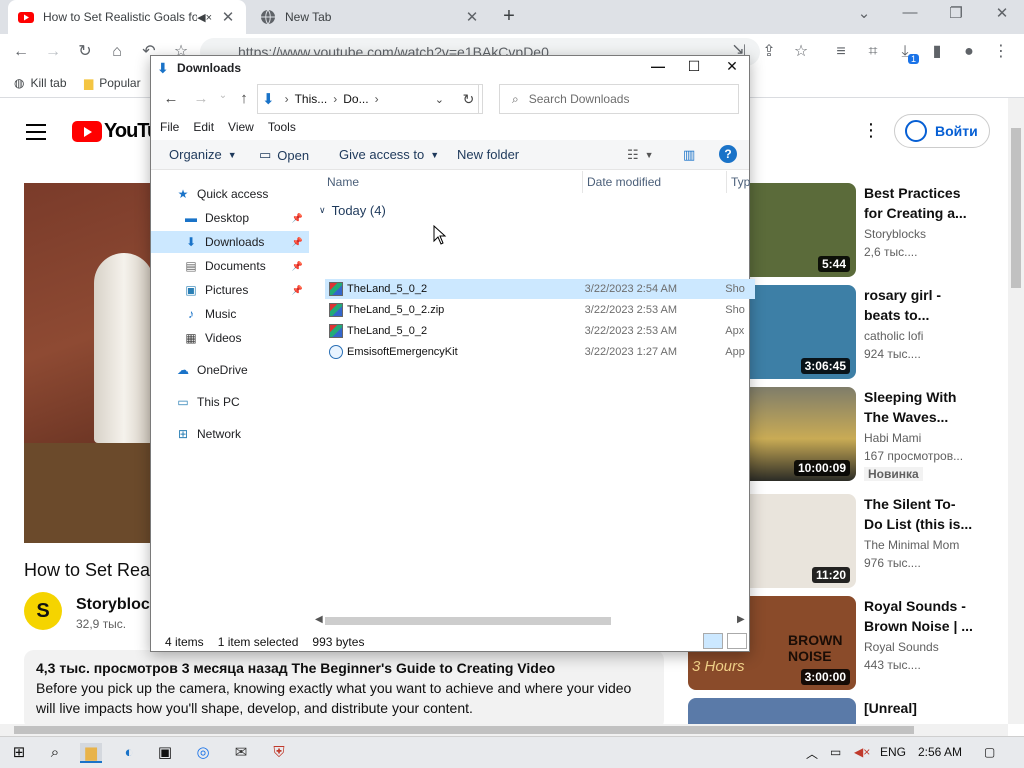  Describe the element at coordinates (741, 619) in the screenshot. I see `scroll-right-icon: ▶` at that location.